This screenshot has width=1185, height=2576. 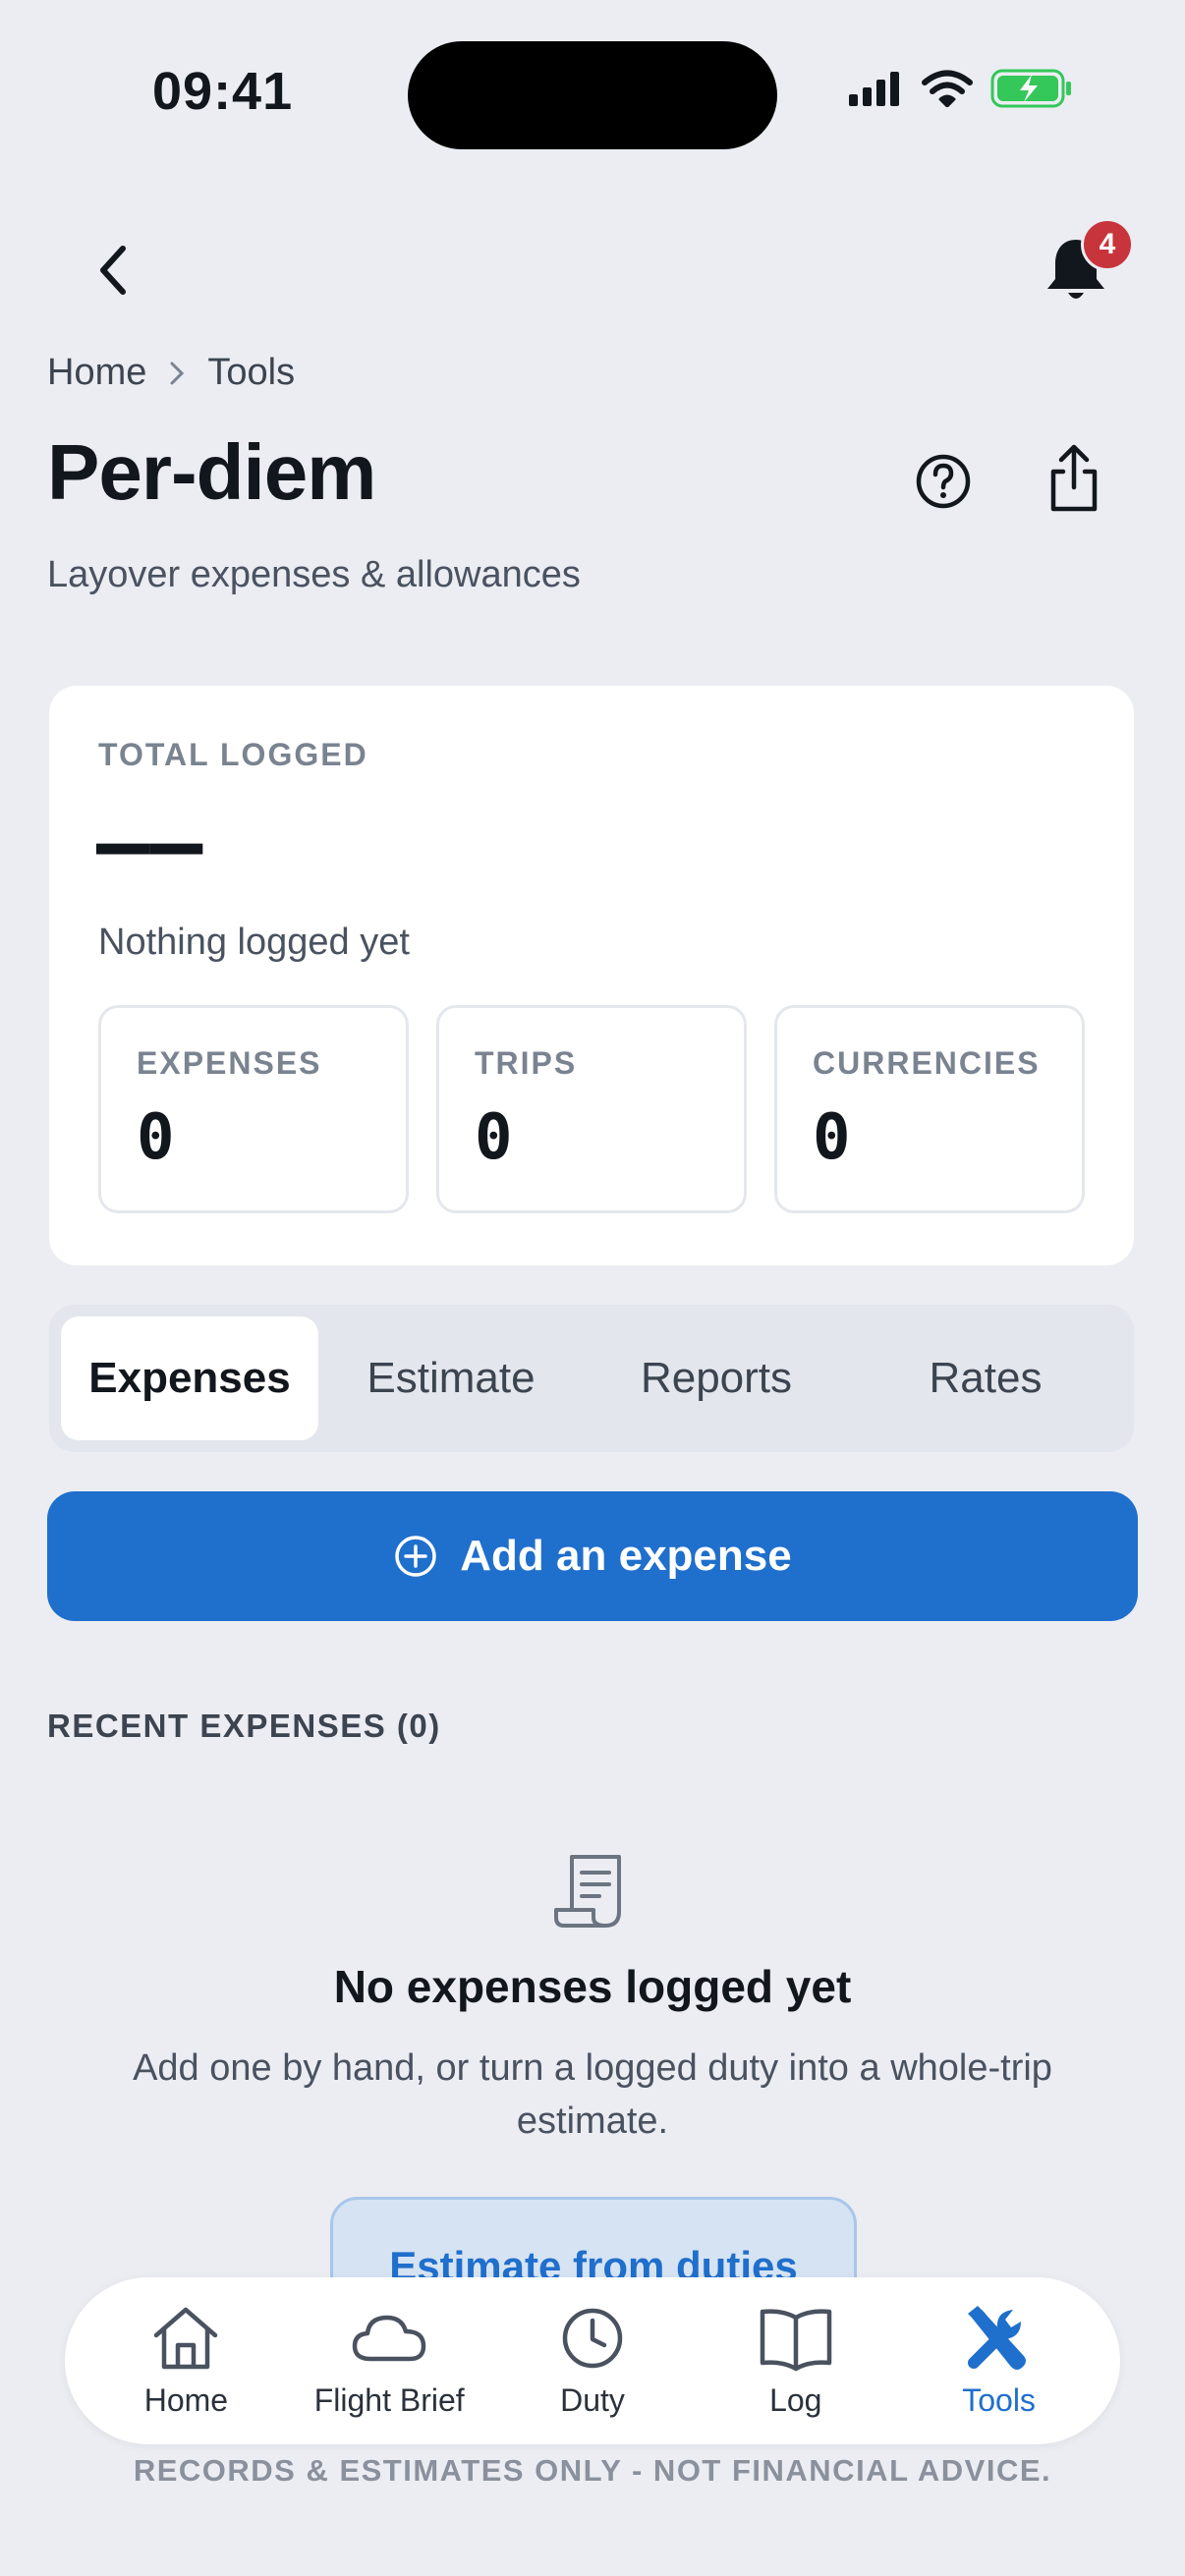 What do you see at coordinates (527, 1063) in the screenshot?
I see `stat-label: TRIPS` at bounding box center [527, 1063].